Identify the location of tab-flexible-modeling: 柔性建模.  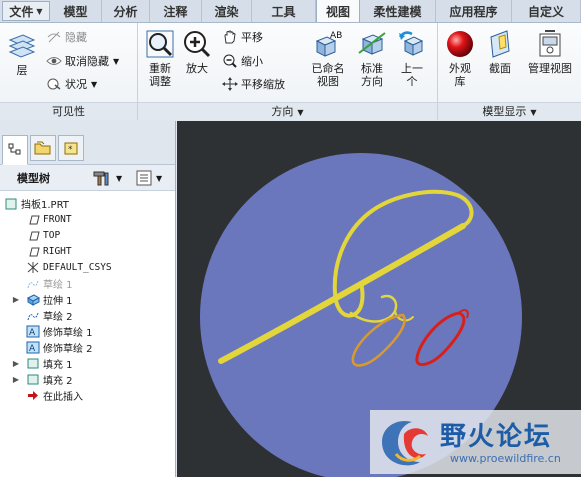
(398, 11).